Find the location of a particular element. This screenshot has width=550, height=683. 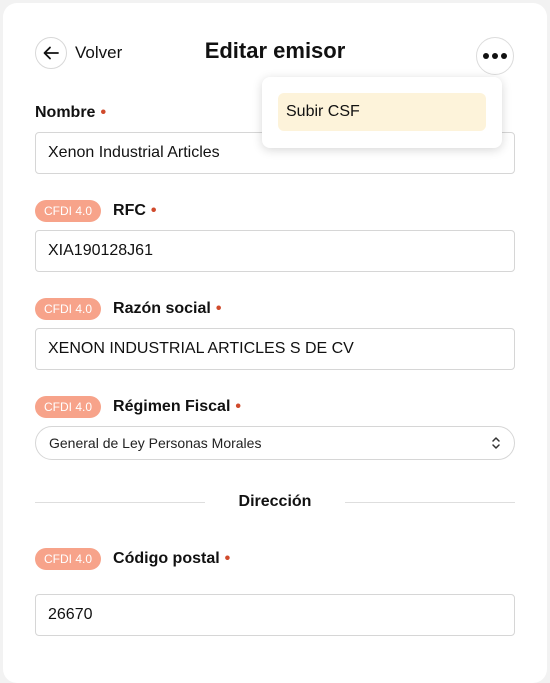

page-title: Editar emisor is located at coordinates (275, 50).